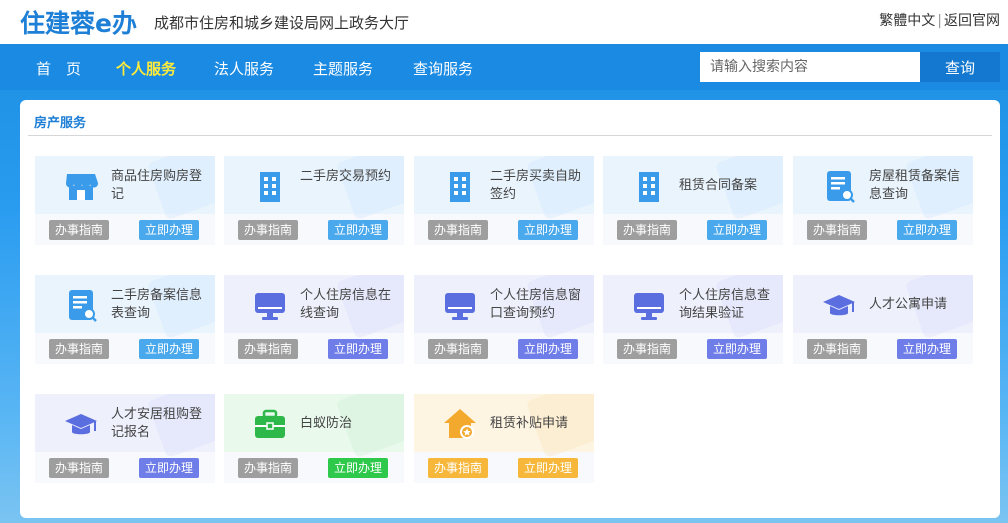 Image resolution: width=1008 pixels, height=523 pixels. I want to click on service-card: 商品住房购房登记 办事指南 立即办理, so click(125, 200).